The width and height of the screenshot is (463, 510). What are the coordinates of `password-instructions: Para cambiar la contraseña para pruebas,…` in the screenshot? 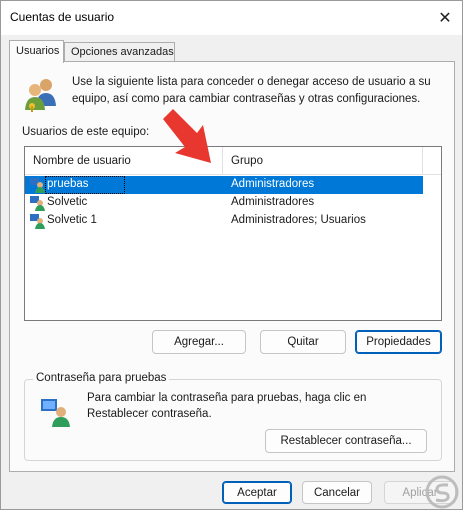 It's located at (227, 406).